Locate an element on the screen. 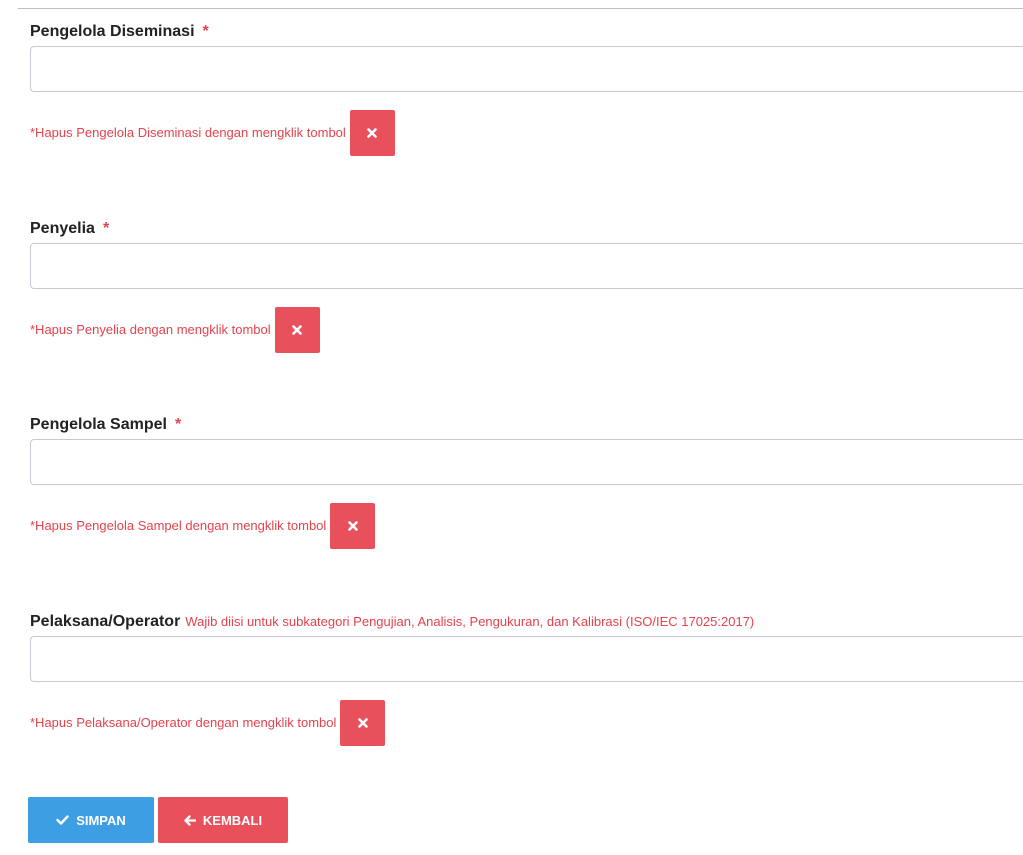  delete-pengelola-diseminasi-button is located at coordinates (372, 133).